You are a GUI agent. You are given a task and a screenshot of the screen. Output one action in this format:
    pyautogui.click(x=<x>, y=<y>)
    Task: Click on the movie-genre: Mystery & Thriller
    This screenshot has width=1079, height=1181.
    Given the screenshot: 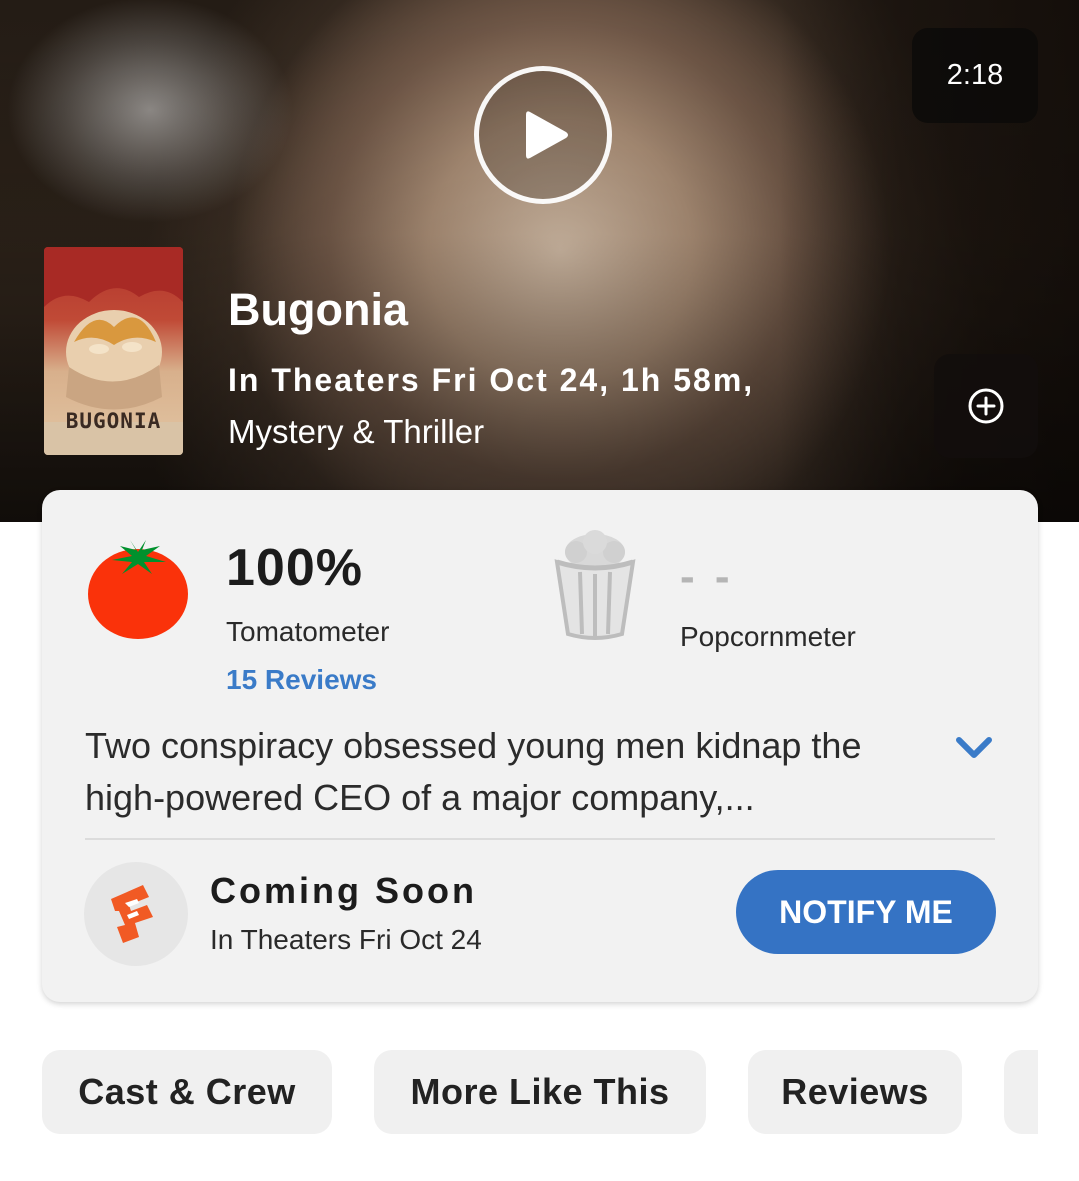 What is the action you would take?
    pyautogui.click(x=356, y=431)
    